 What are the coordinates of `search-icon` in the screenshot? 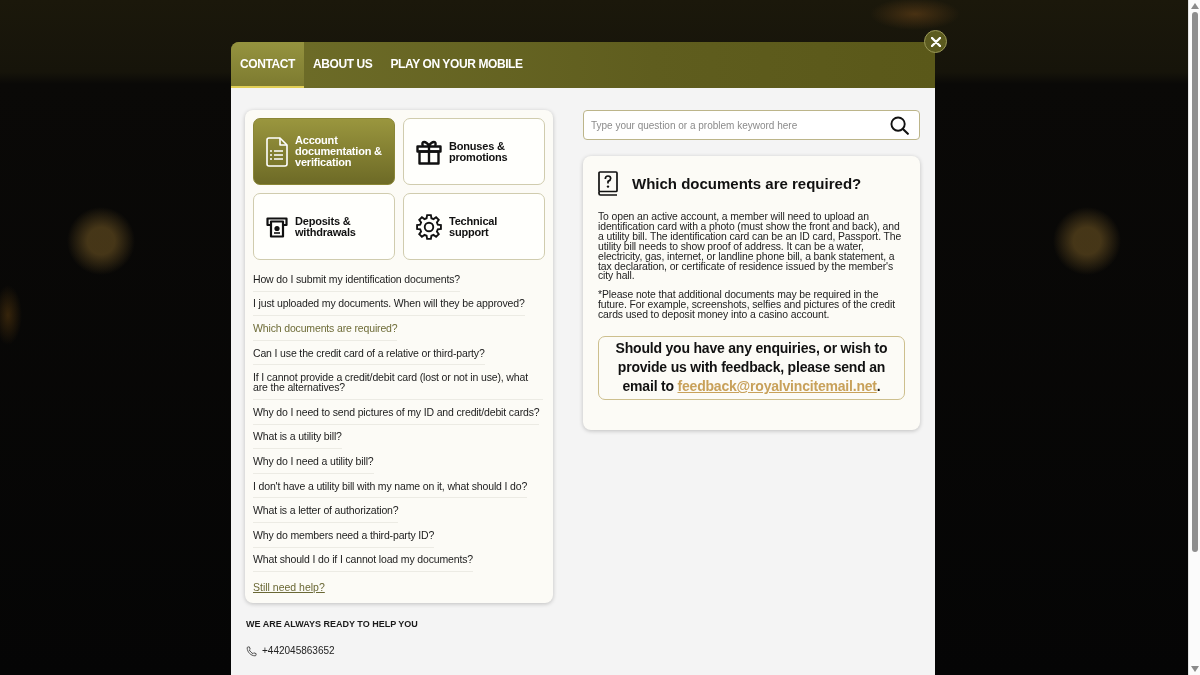 It's located at (899, 125).